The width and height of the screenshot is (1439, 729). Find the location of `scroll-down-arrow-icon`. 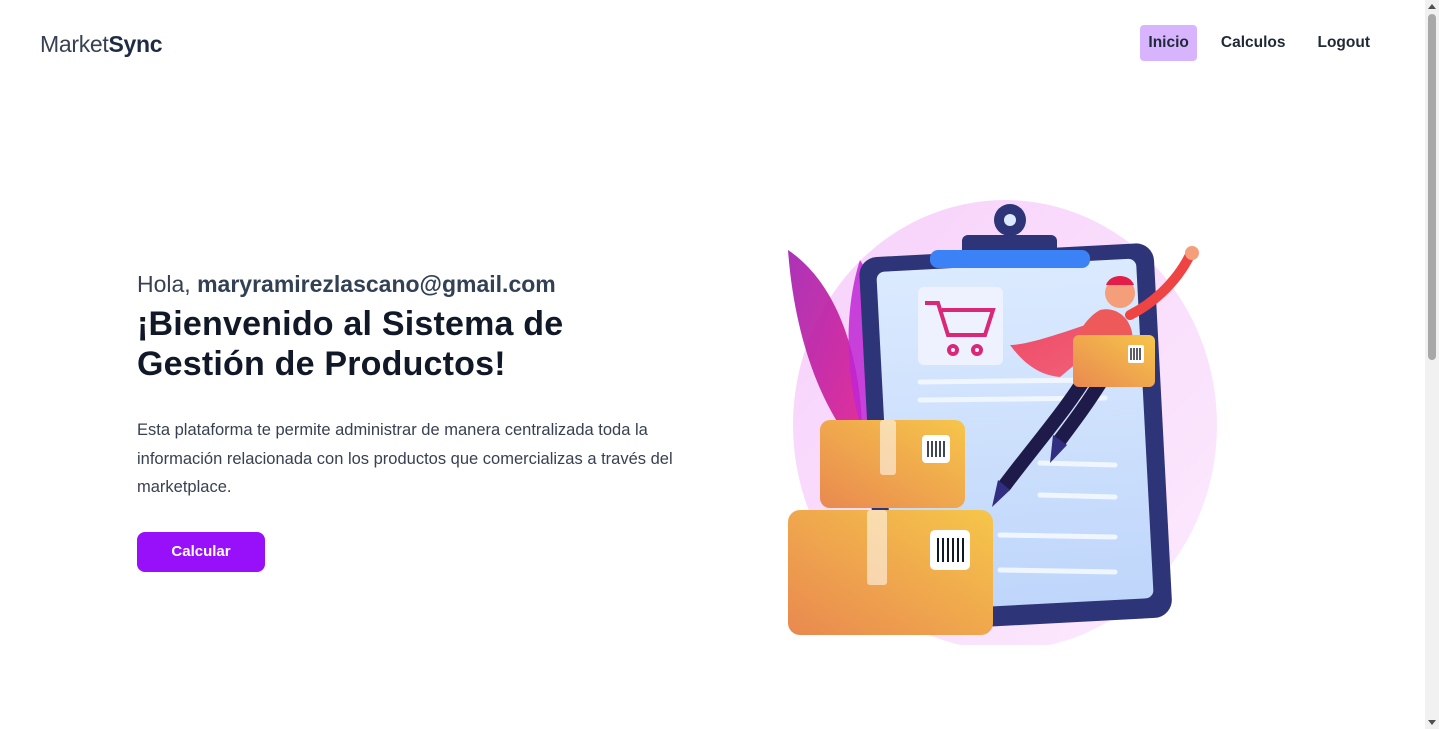

scroll-down-arrow-icon is located at coordinates (1432, 722).